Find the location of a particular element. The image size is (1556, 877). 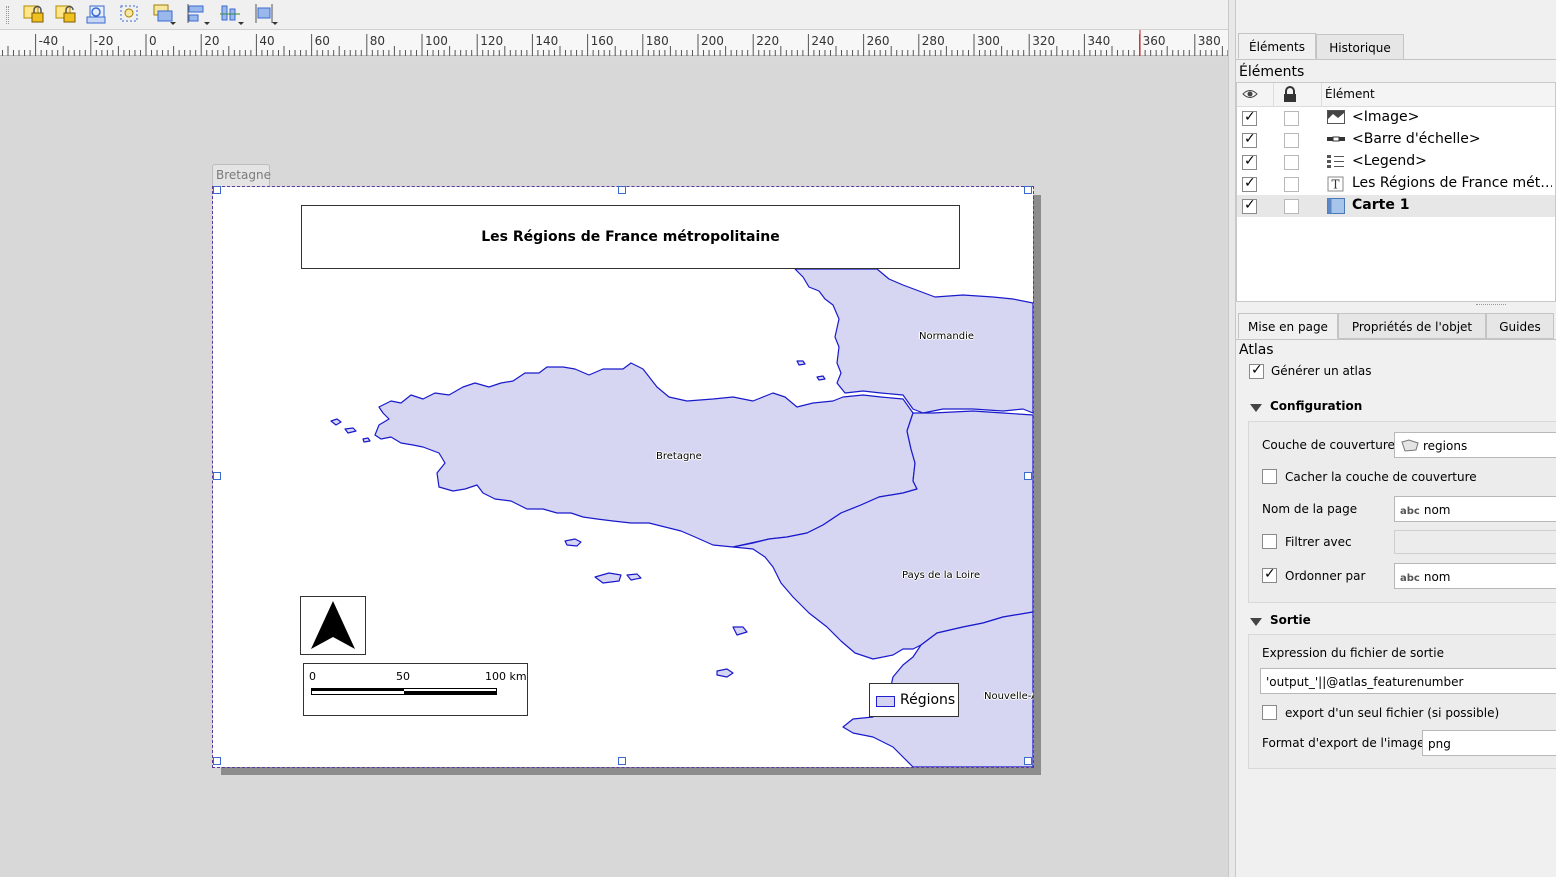

configuration-title: Configuration is located at coordinates (1316, 406).